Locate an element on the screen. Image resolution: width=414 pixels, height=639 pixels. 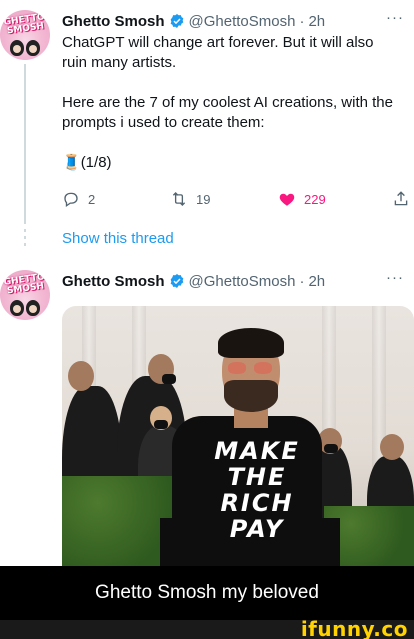
share-button is located at coordinates (401, 199).